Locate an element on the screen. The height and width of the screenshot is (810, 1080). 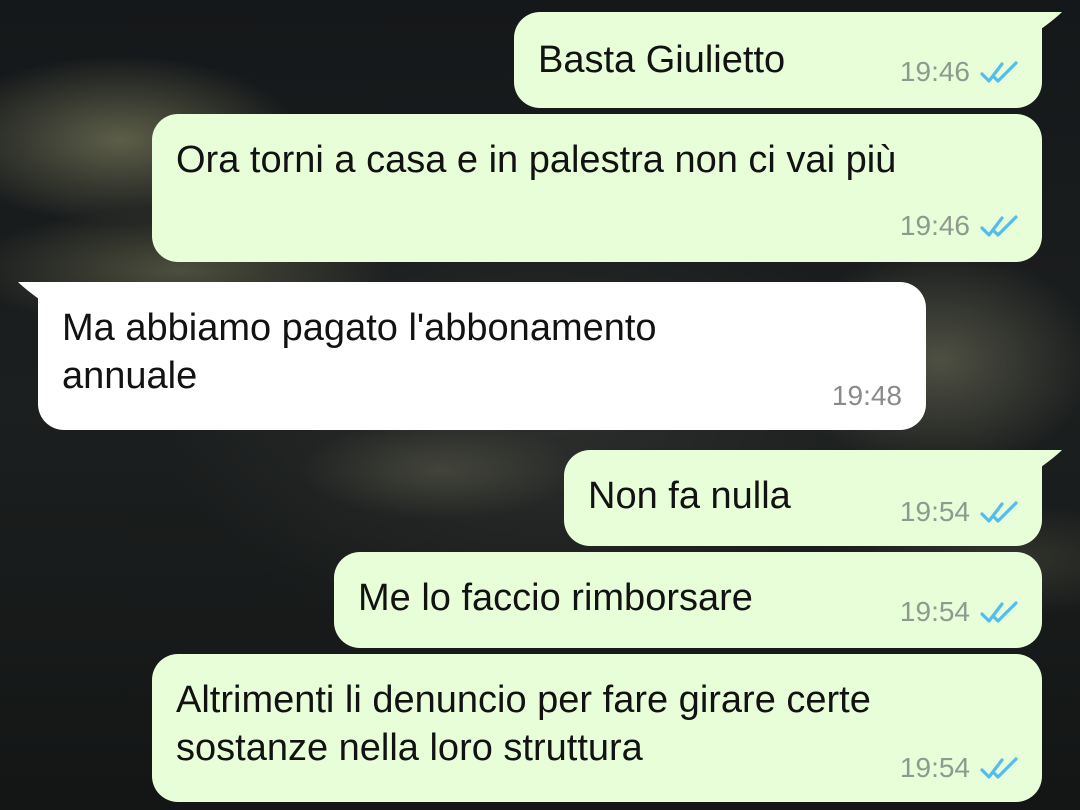
message-text: Non fa nulla is located at coordinates (689, 496).